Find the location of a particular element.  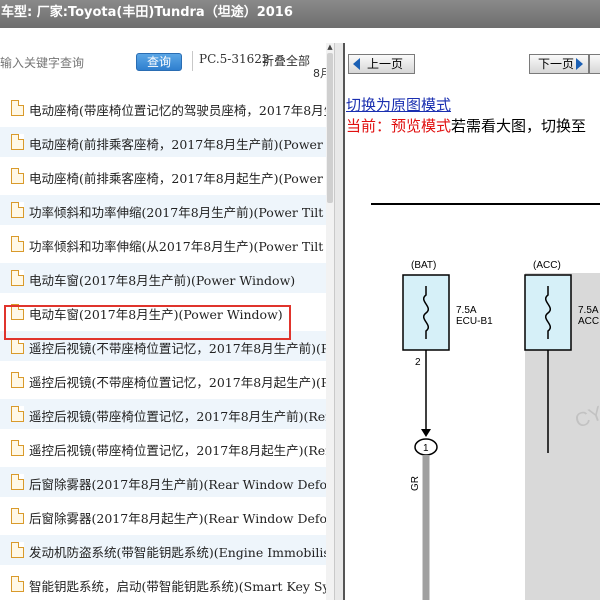

next-page-button: 下一页 is located at coordinates (559, 64).